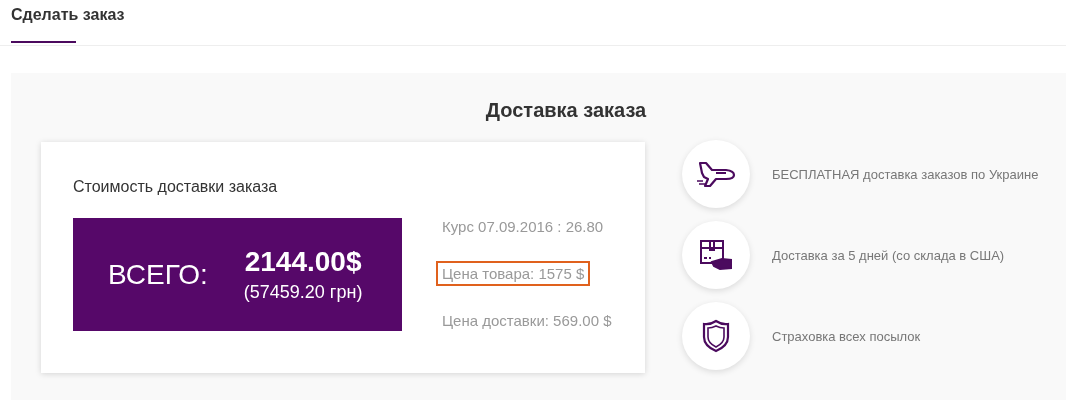 The image size is (1066, 400). I want to click on total-label: ВСЕГО:, so click(158, 274).